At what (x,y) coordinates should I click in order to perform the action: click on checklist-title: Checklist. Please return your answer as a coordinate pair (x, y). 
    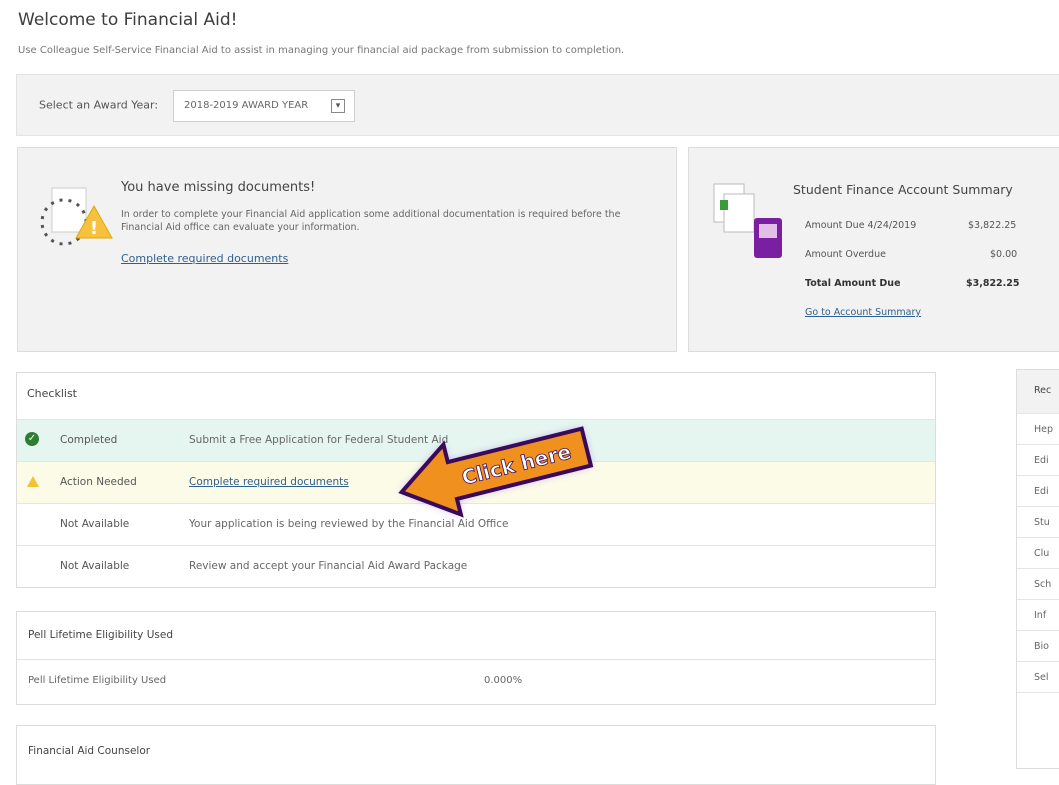
    Looking at the image, I should click on (52, 393).